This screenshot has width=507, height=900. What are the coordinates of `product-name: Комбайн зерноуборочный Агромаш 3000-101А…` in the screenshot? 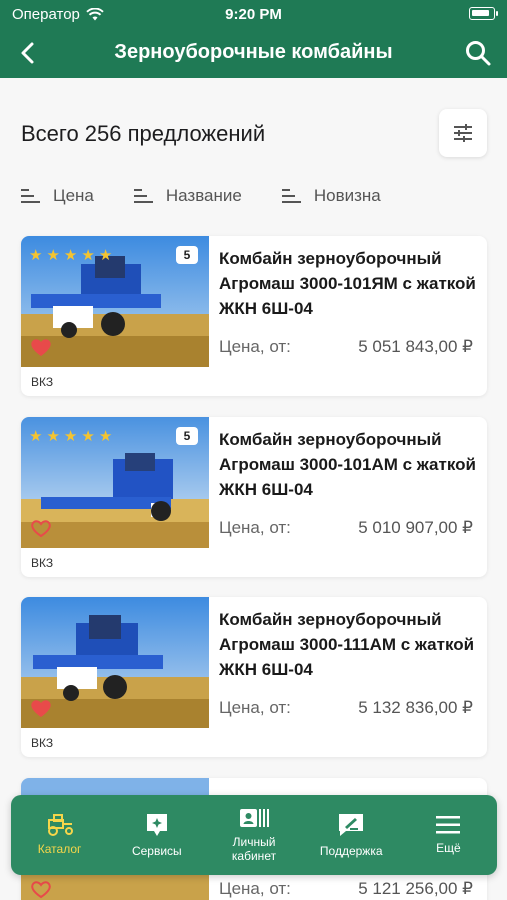 It's located at (348, 464).